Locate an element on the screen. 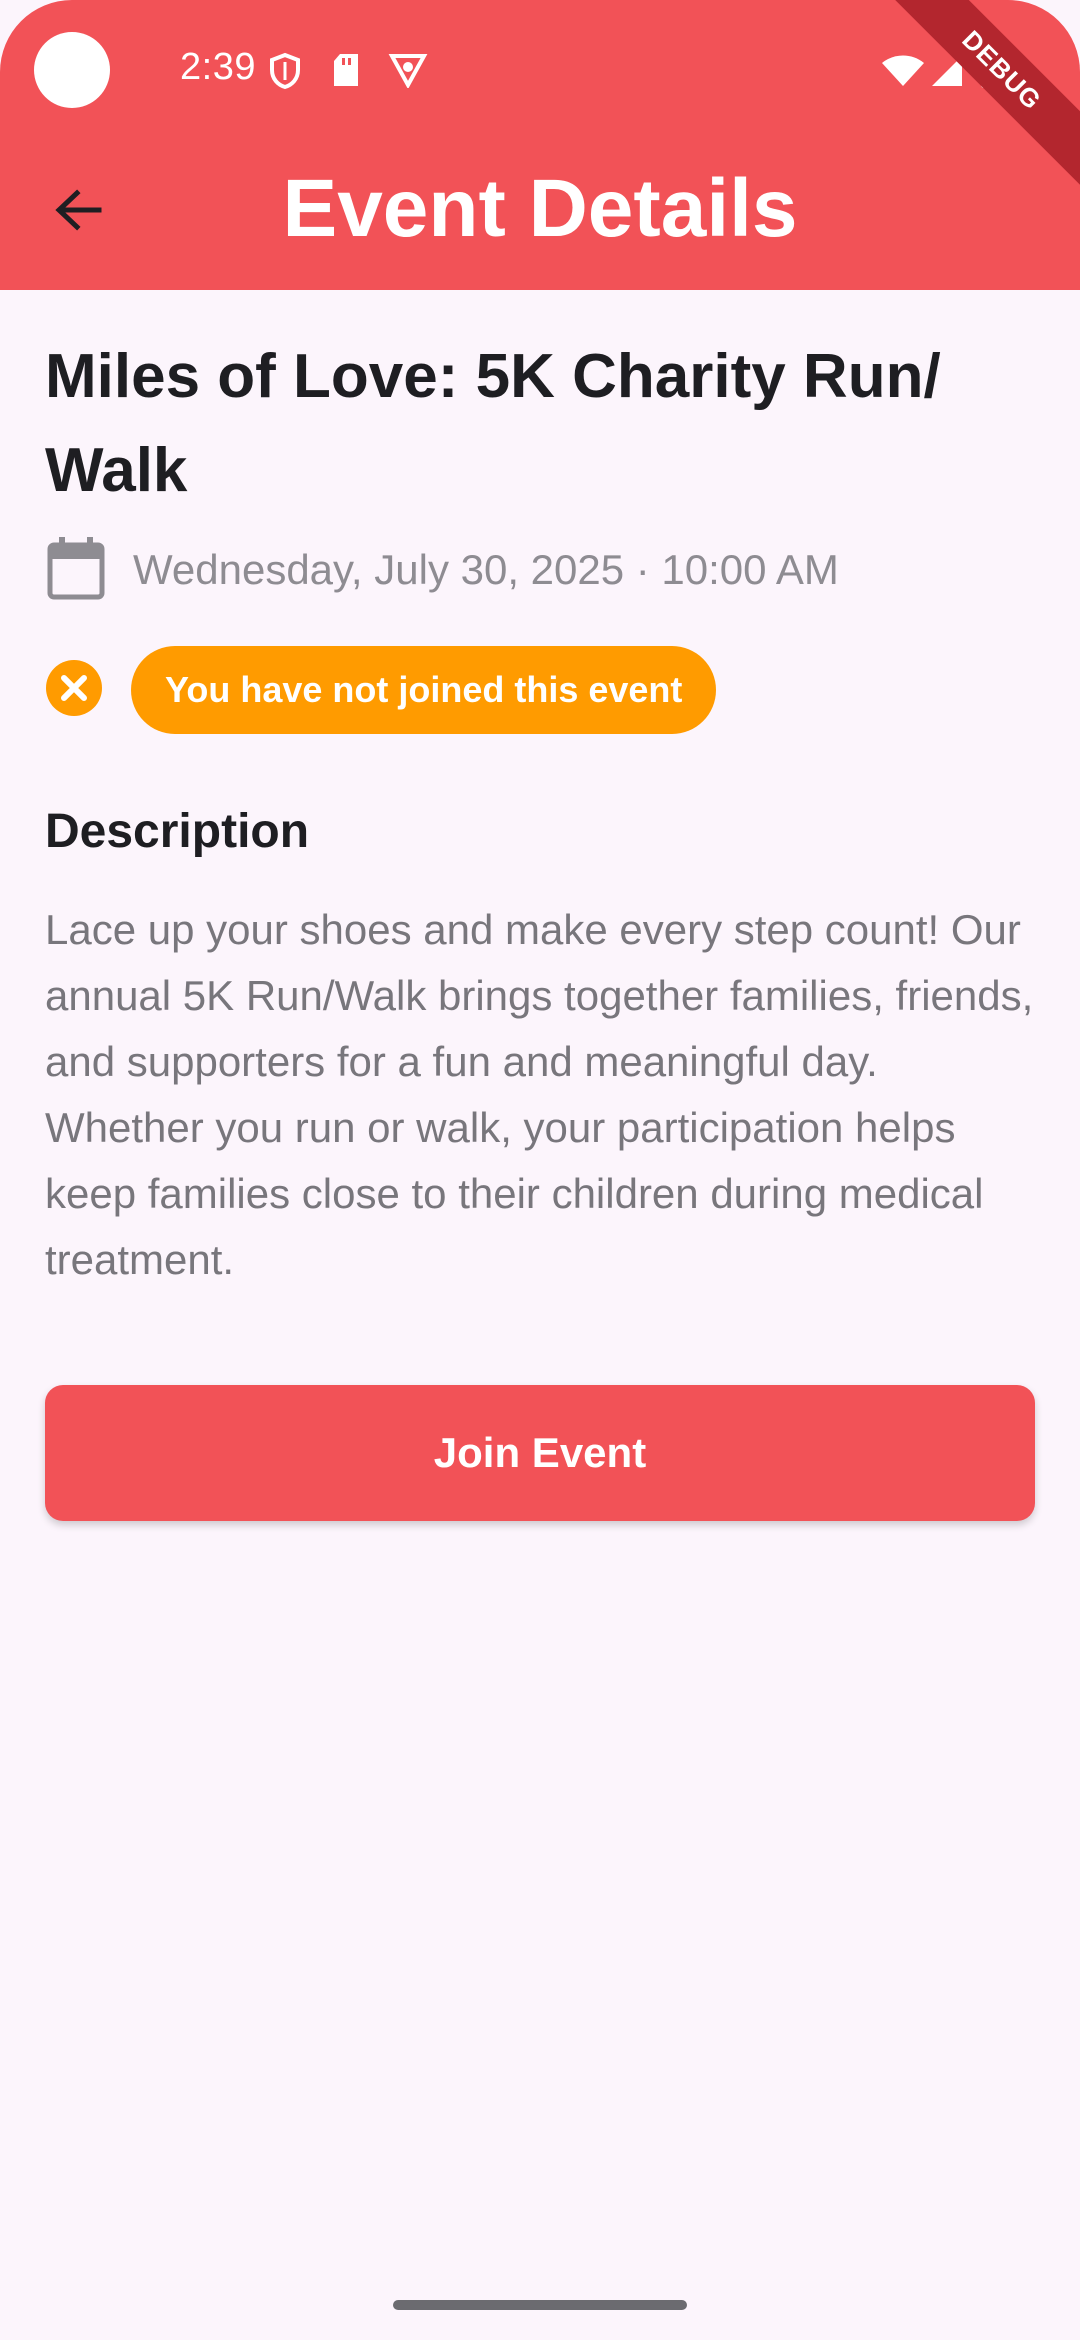  event-datetime: Wednesday, July 30, 2025 · 10:00 AM is located at coordinates (486, 569).